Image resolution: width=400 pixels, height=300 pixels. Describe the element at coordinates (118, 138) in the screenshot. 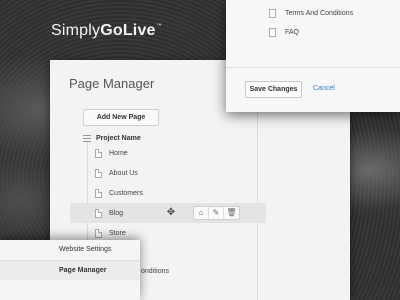

I see `project-name: Project Name` at that location.